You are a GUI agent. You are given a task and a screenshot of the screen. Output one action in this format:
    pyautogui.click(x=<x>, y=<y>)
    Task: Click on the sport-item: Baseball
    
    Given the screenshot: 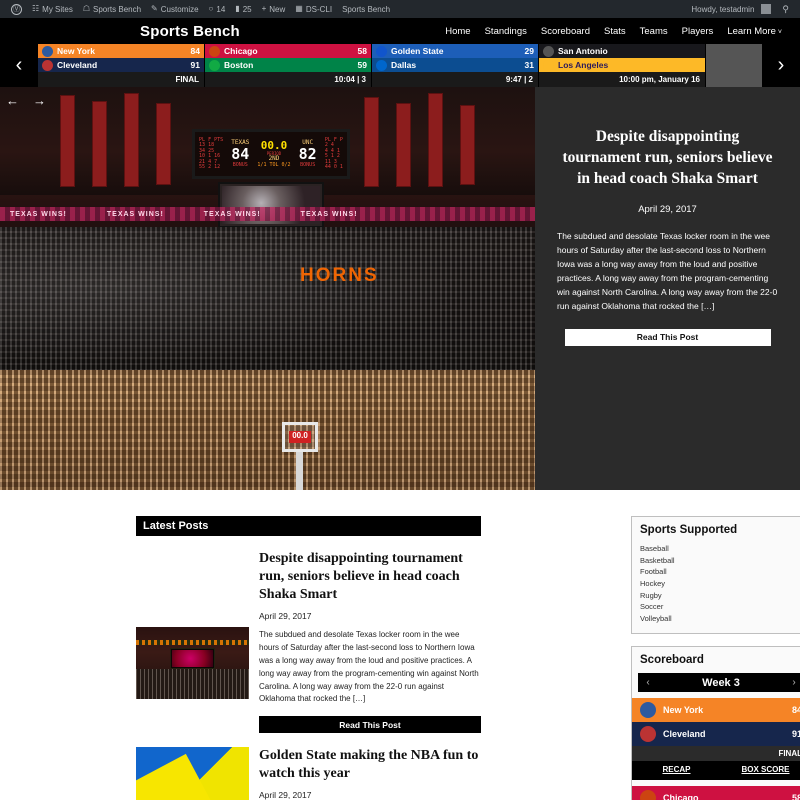 What is the action you would take?
    pyautogui.click(x=720, y=549)
    